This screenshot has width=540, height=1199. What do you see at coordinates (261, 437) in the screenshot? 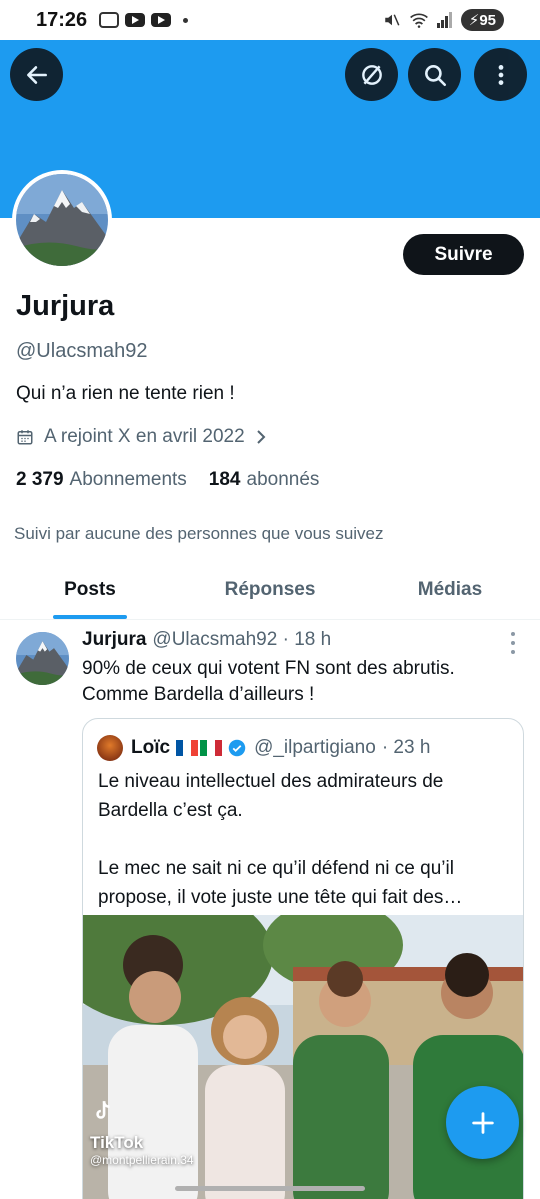
I see `chevron-right-icon` at bounding box center [261, 437].